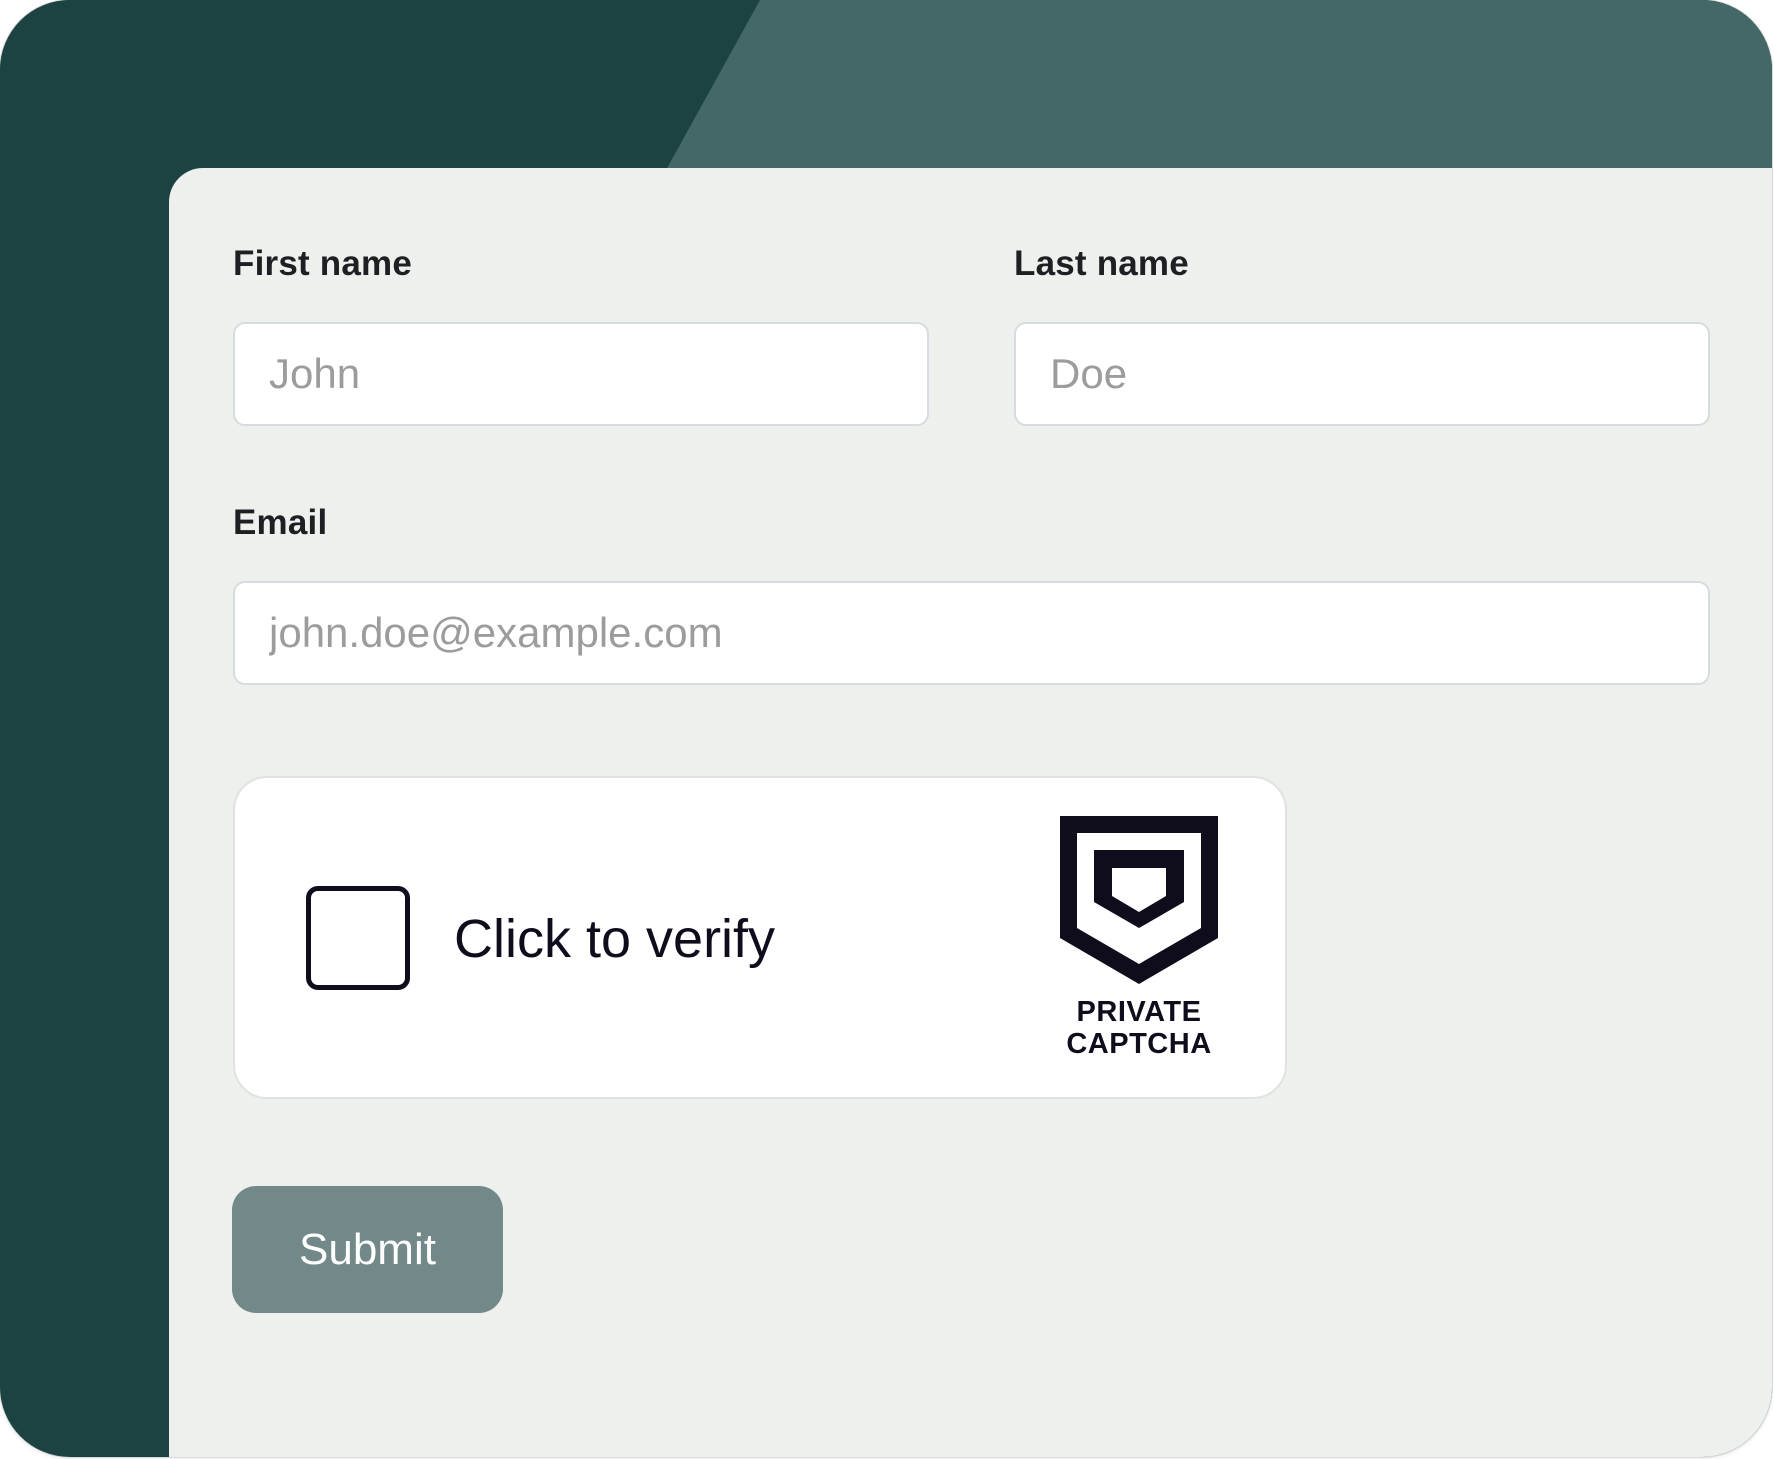 This screenshot has width=1774, height=1459. What do you see at coordinates (367, 1249) in the screenshot?
I see `submit-button: Submit` at bounding box center [367, 1249].